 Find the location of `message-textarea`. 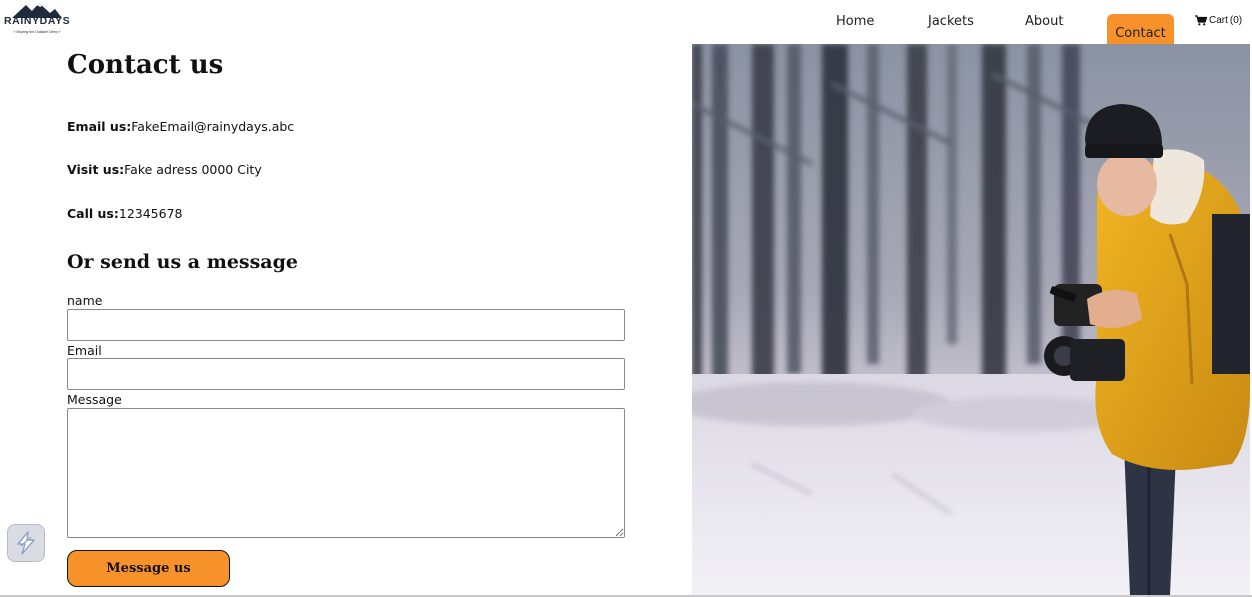

message-textarea is located at coordinates (346, 473).